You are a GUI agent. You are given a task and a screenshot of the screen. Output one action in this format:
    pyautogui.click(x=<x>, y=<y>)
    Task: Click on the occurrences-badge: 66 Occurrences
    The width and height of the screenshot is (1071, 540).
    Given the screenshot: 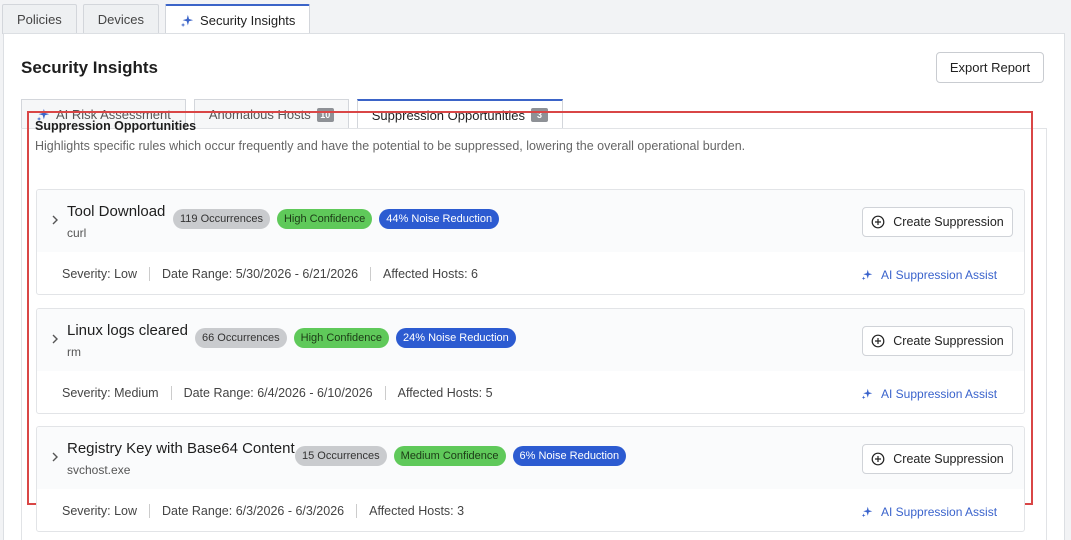 What is the action you would take?
    pyautogui.click(x=241, y=338)
    